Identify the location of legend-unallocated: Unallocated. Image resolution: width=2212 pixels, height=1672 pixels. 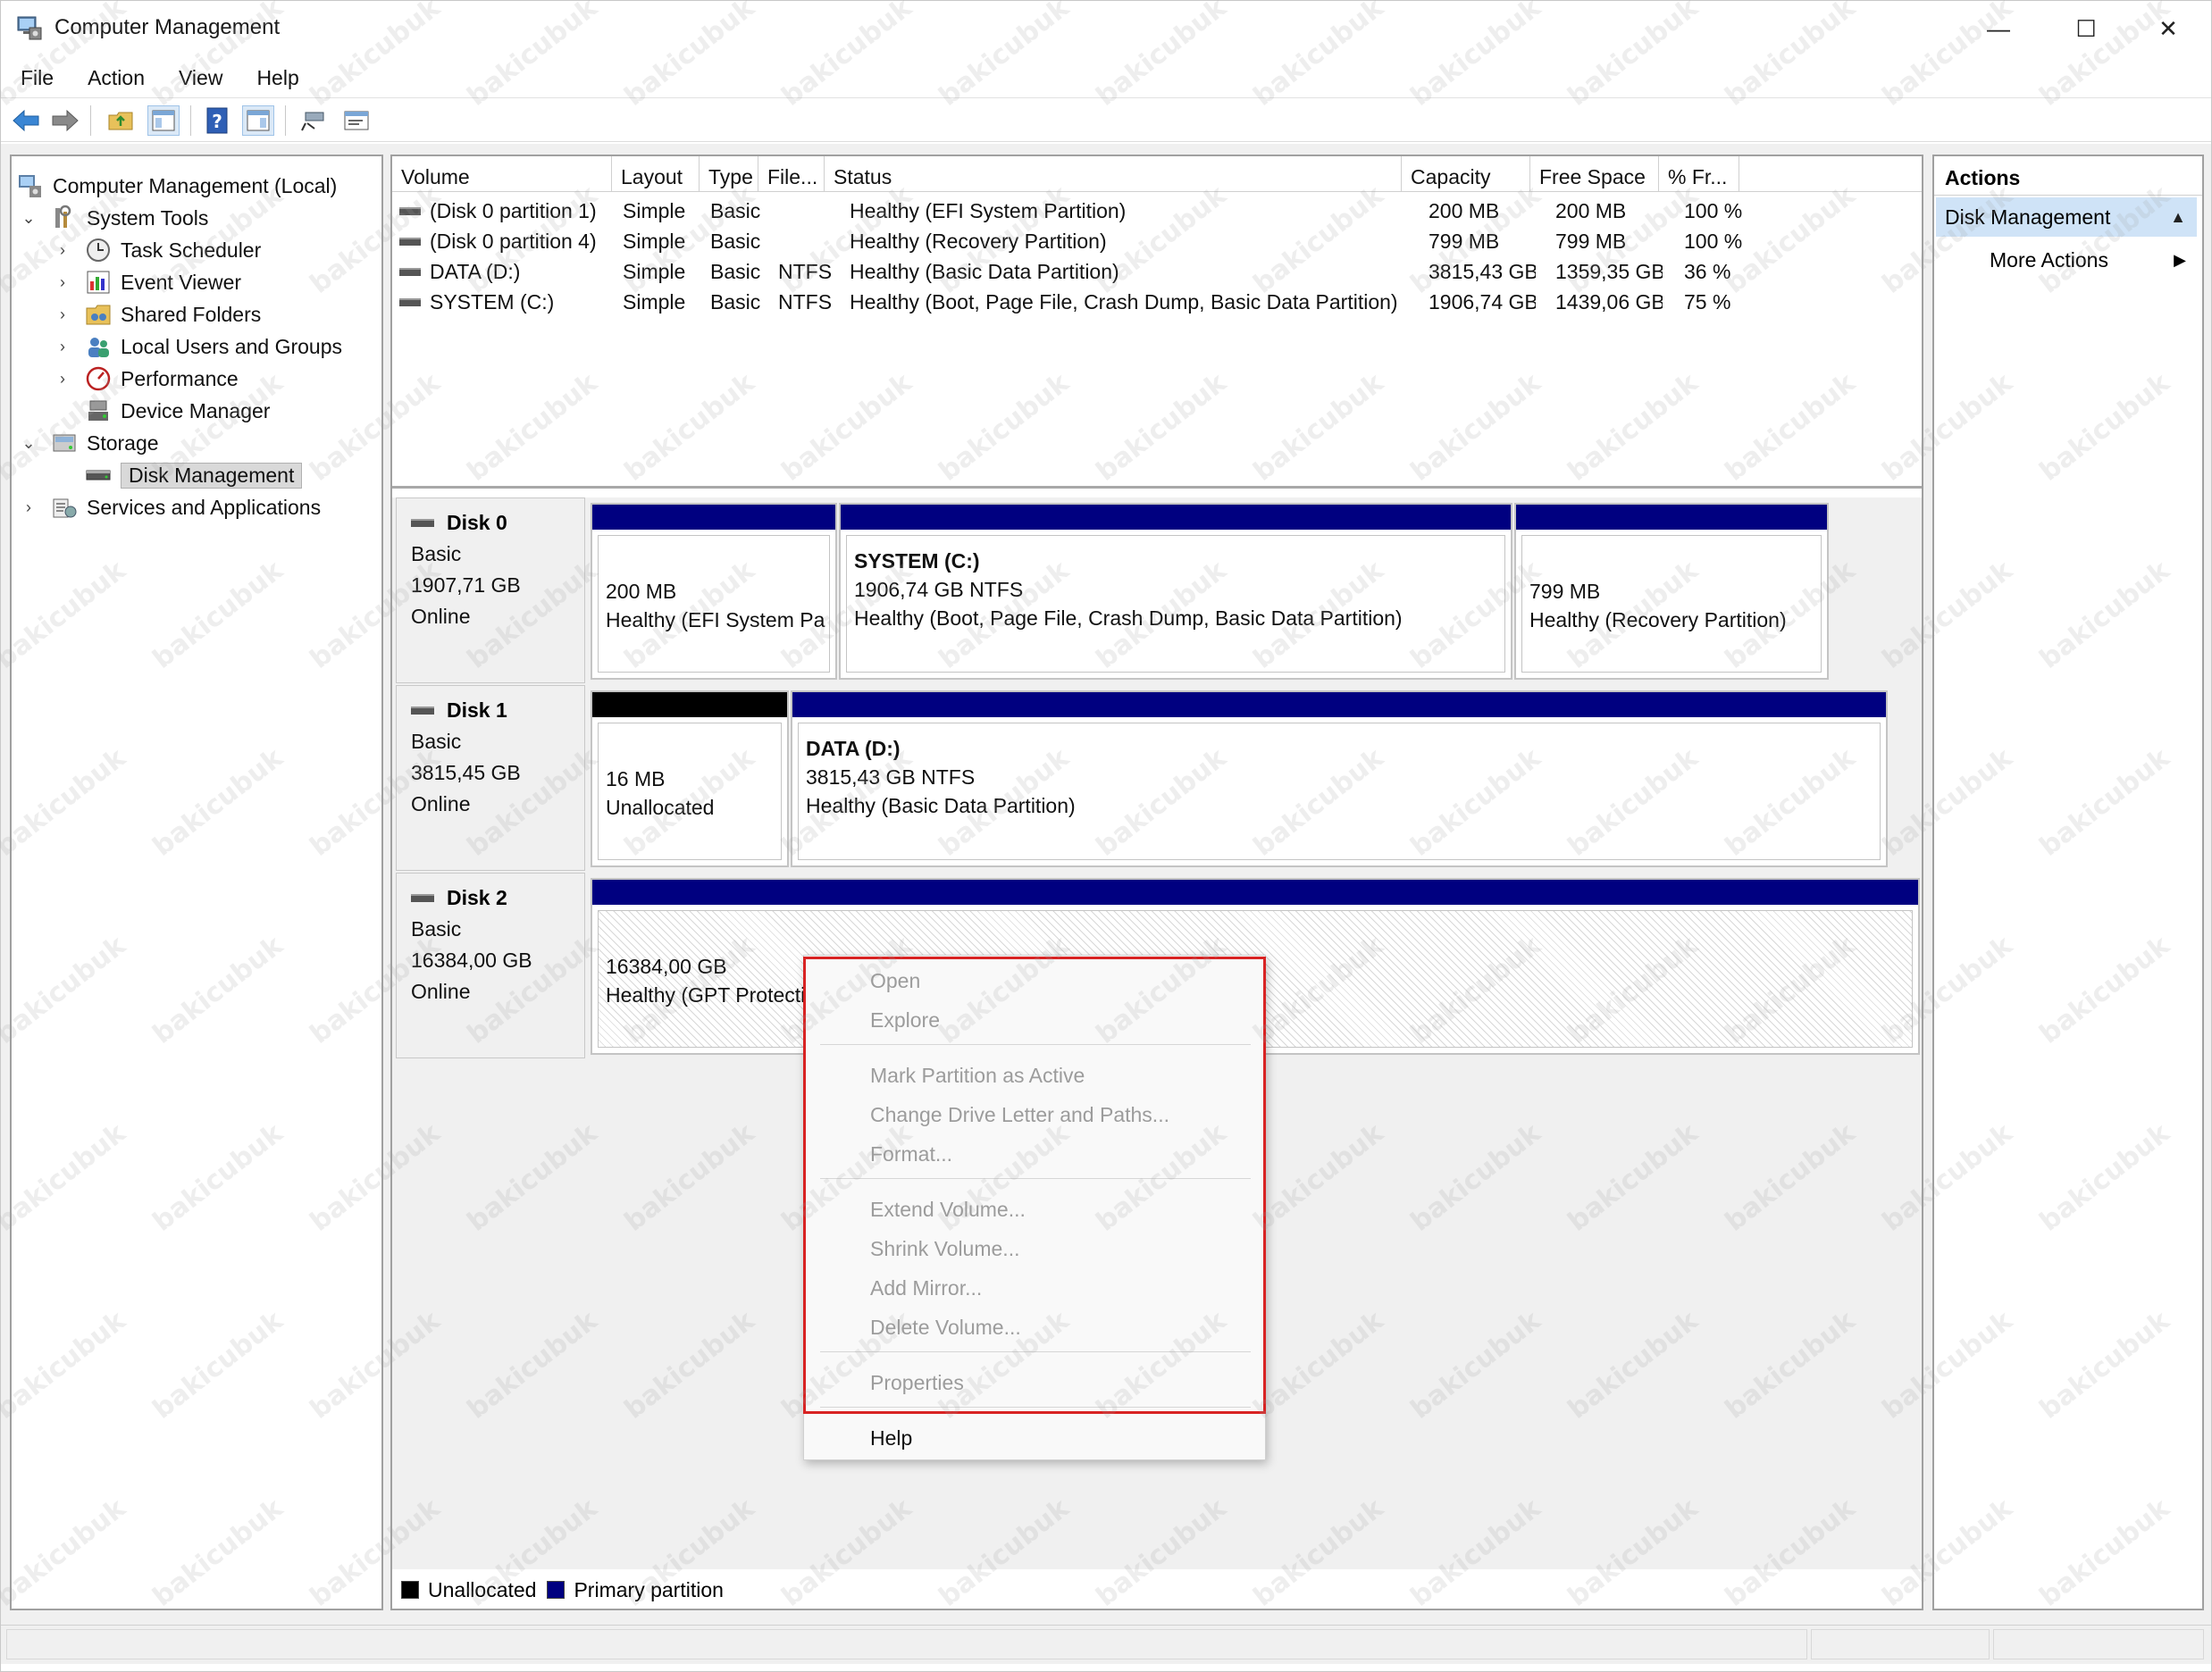
(483, 1589).